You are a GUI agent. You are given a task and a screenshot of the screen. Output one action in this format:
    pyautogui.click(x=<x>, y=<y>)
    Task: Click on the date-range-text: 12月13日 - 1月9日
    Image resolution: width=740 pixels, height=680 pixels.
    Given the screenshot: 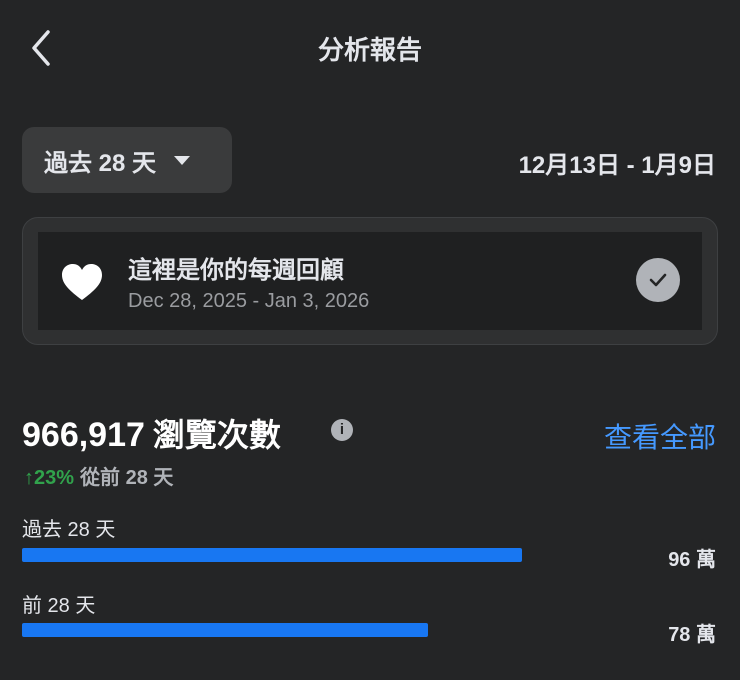 What is the action you would take?
    pyautogui.click(x=617, y=165)
    